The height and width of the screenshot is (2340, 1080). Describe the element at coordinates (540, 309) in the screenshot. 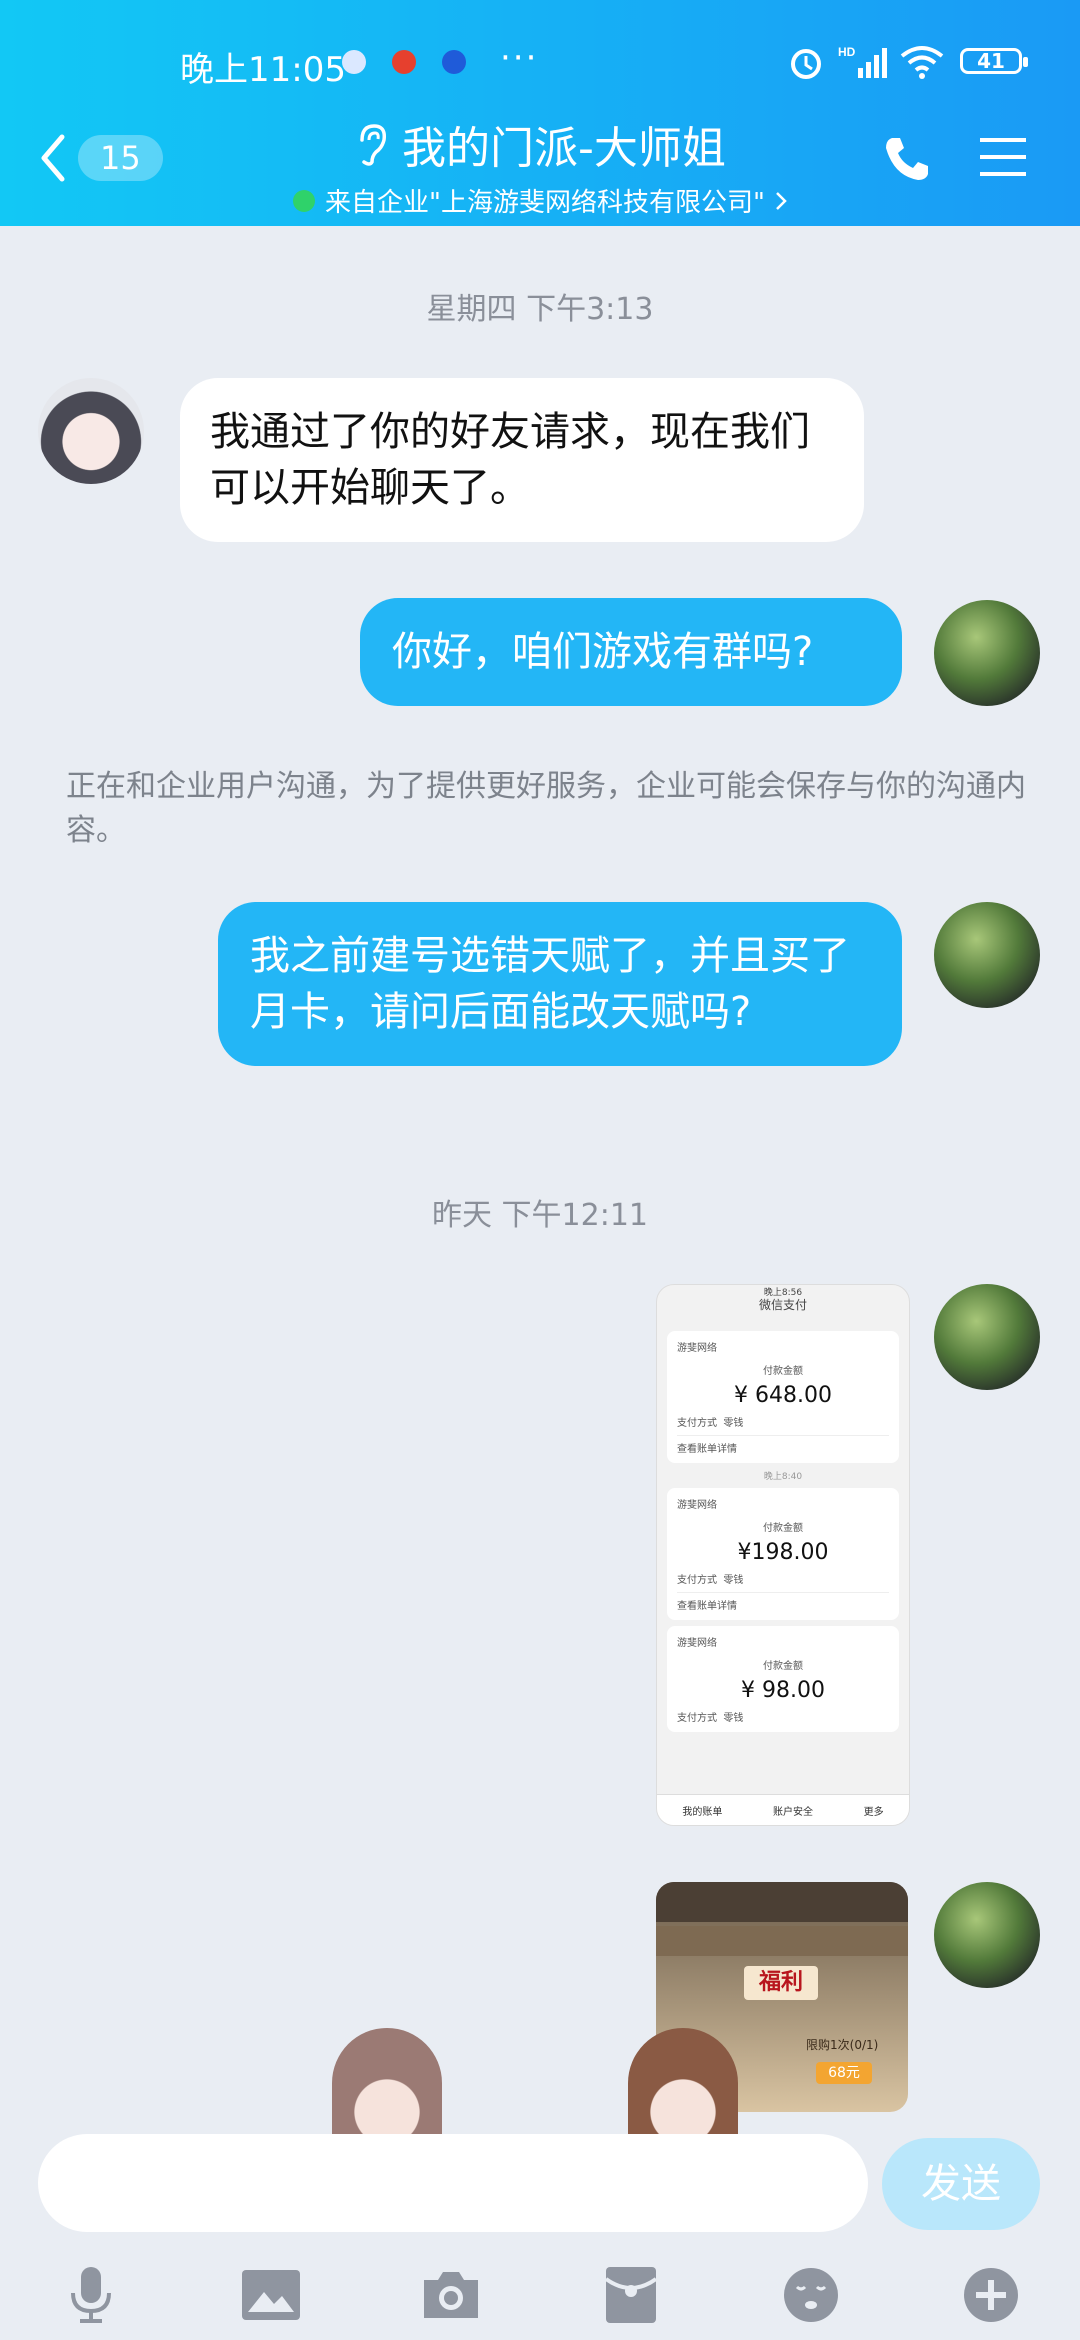

I see `message-timestamp: 星期四 下午3:13` at that location.